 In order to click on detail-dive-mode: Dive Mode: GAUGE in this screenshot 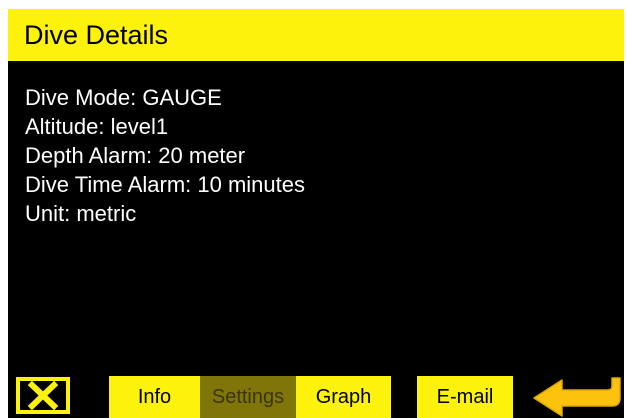, I will do `click(123, 97)`.